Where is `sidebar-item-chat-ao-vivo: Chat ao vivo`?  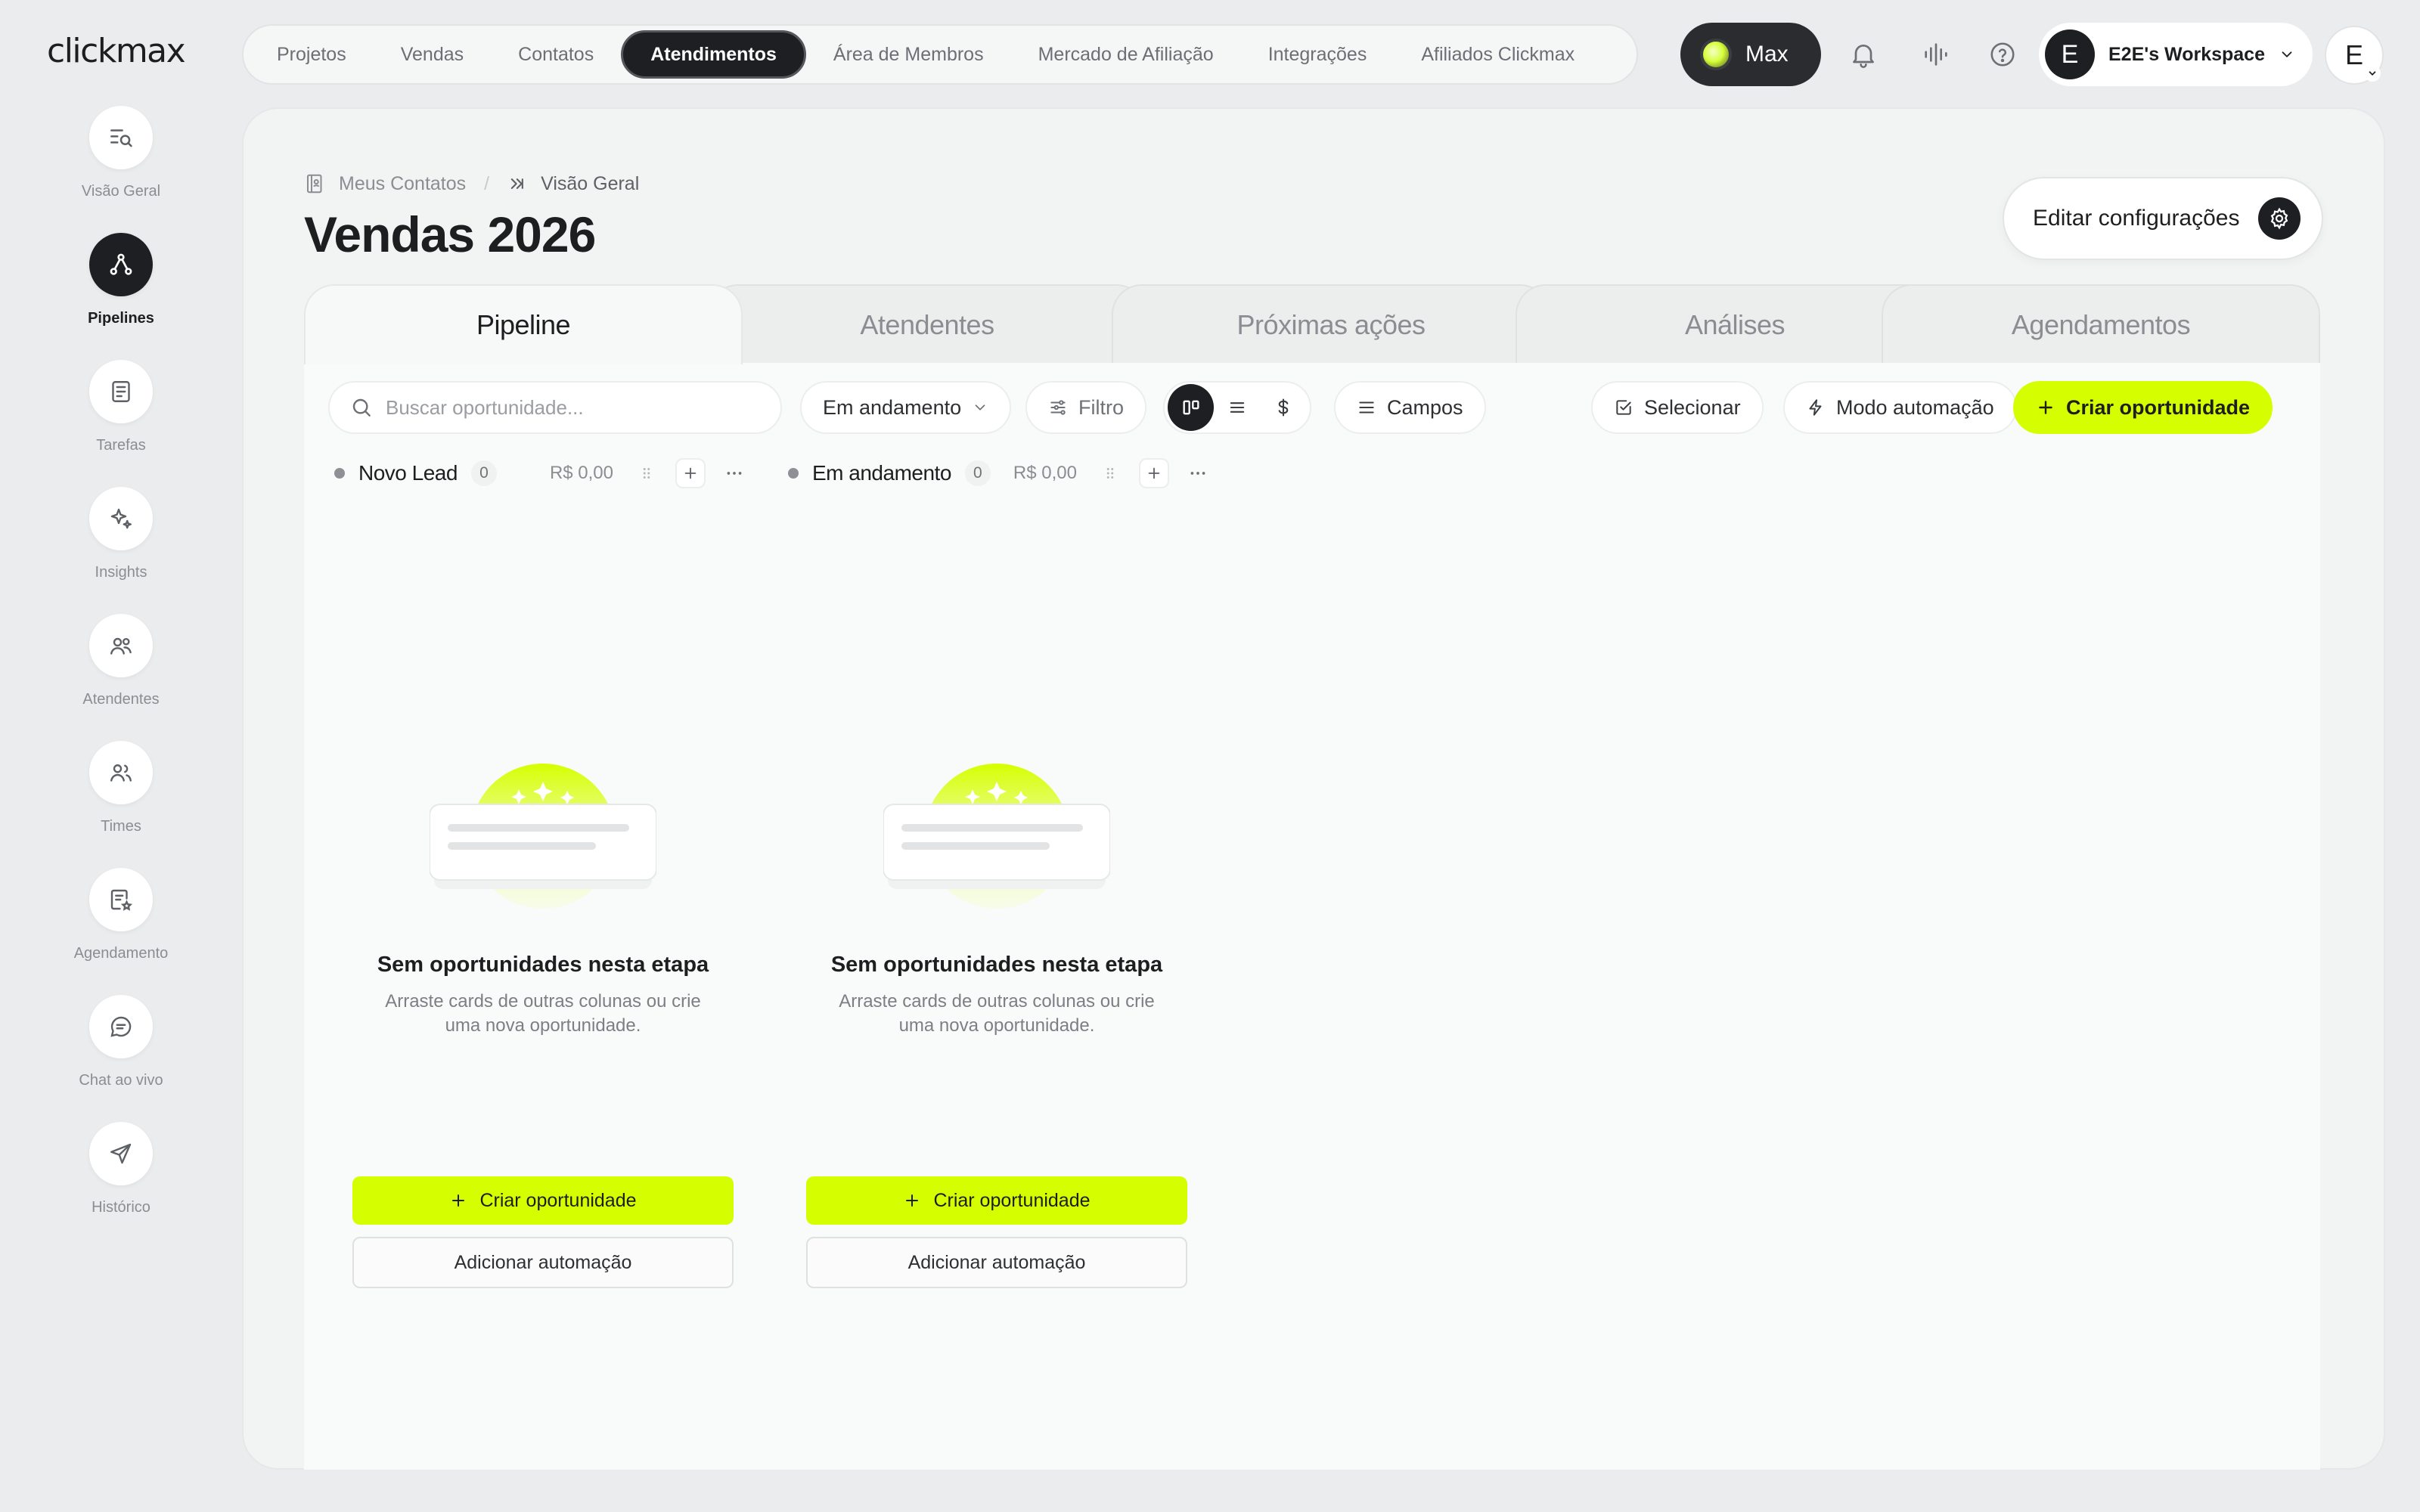
sidebar-item-chat-ao-vivo: Chat ao vivo is located at coordinates (121, 1042).